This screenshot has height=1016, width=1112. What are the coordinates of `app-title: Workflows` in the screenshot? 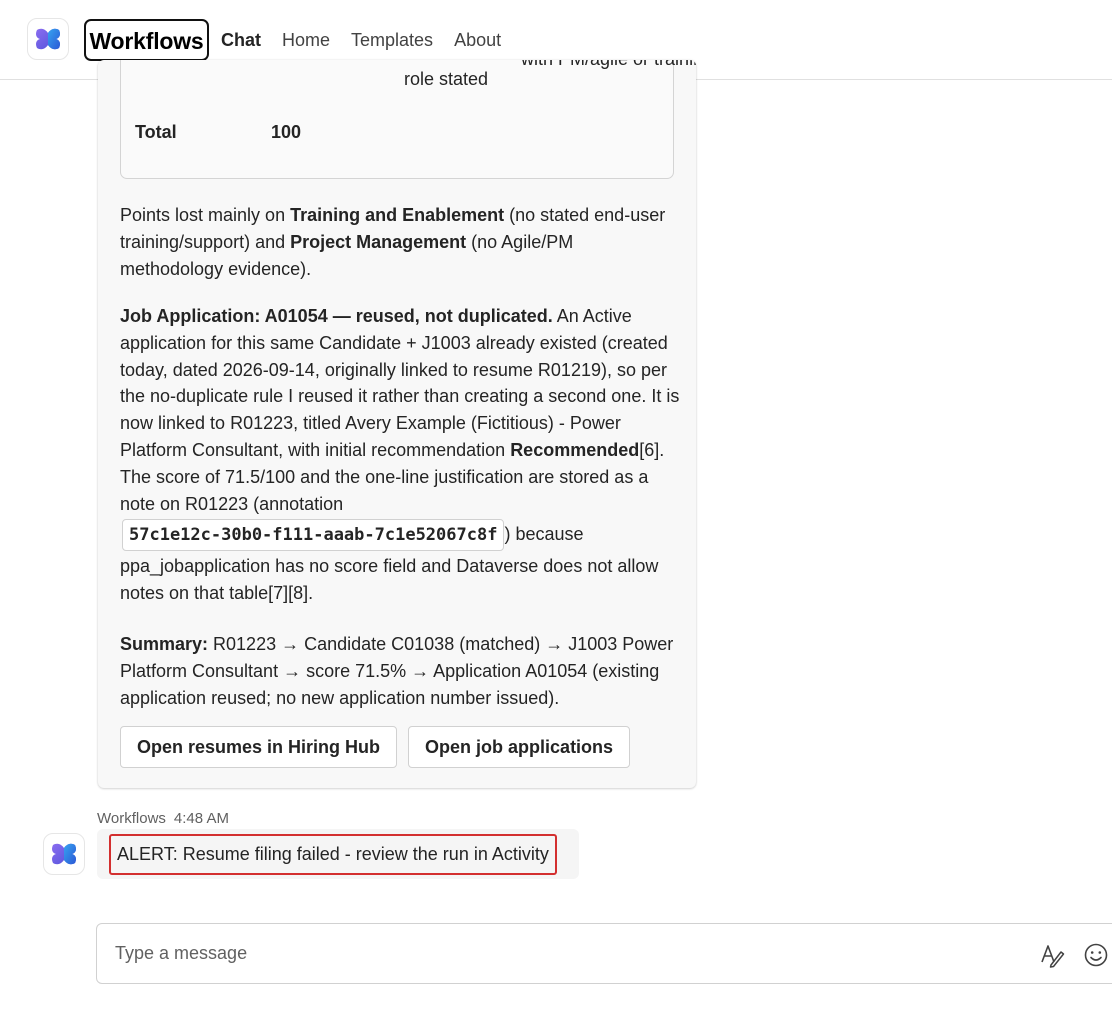 It's located at (146, 40).